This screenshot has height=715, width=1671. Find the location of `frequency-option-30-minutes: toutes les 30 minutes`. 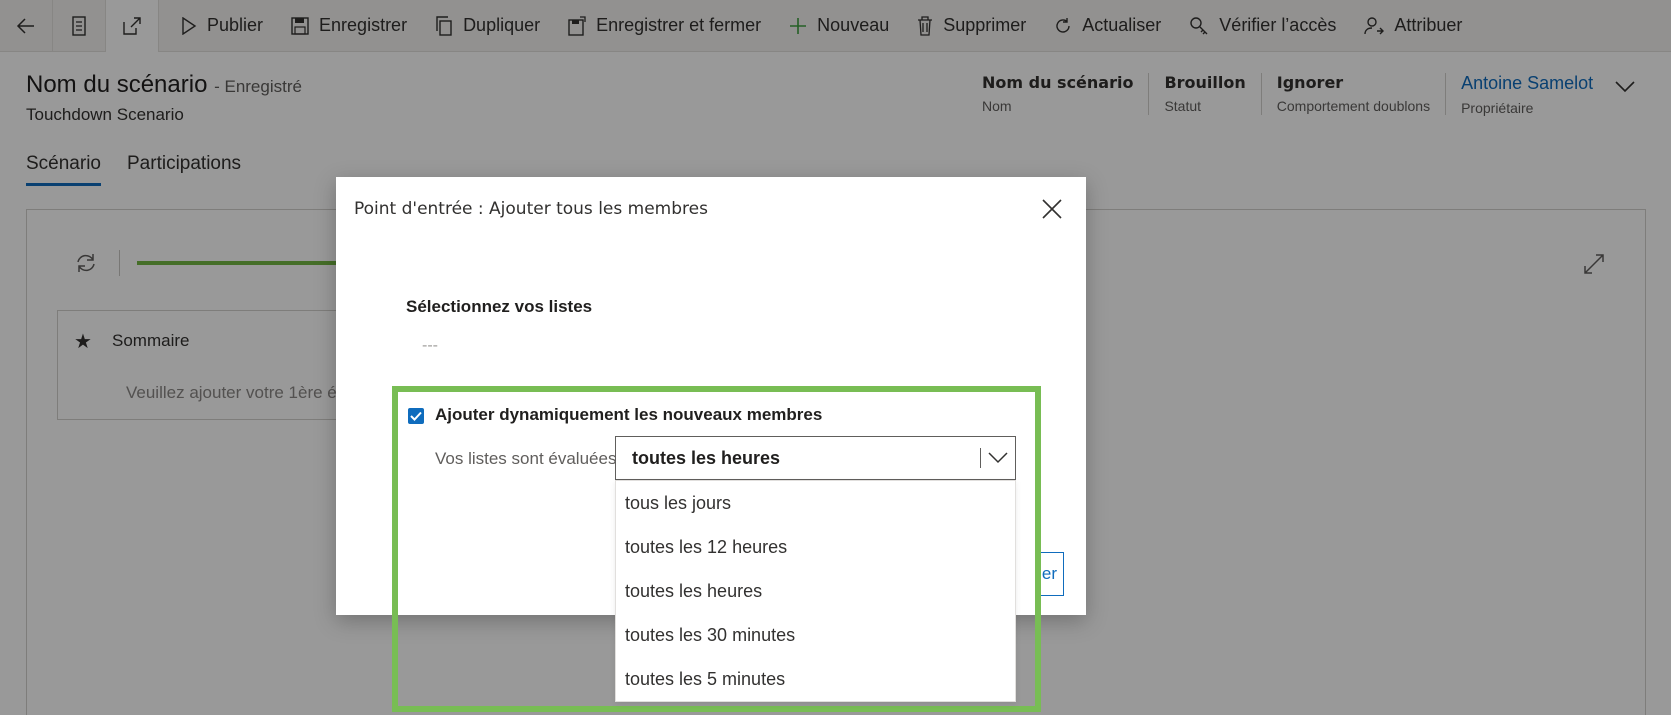

frequency-option-30-minutes: toutes les 30 minutes is located at coordinates (815, 635).